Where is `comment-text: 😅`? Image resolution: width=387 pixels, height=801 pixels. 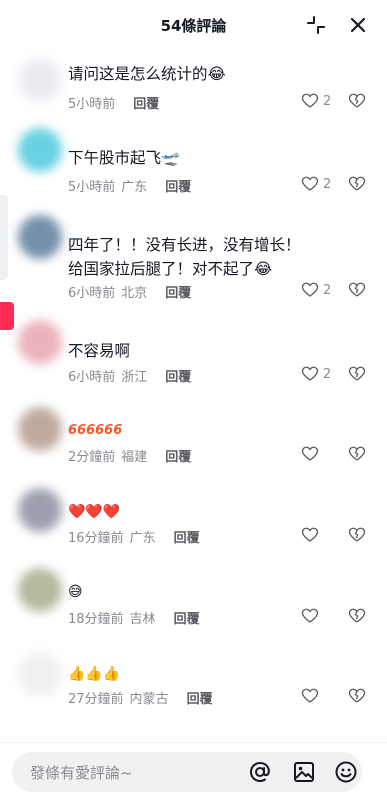
comment-text: 😅 is located at coordinates (75, 592).